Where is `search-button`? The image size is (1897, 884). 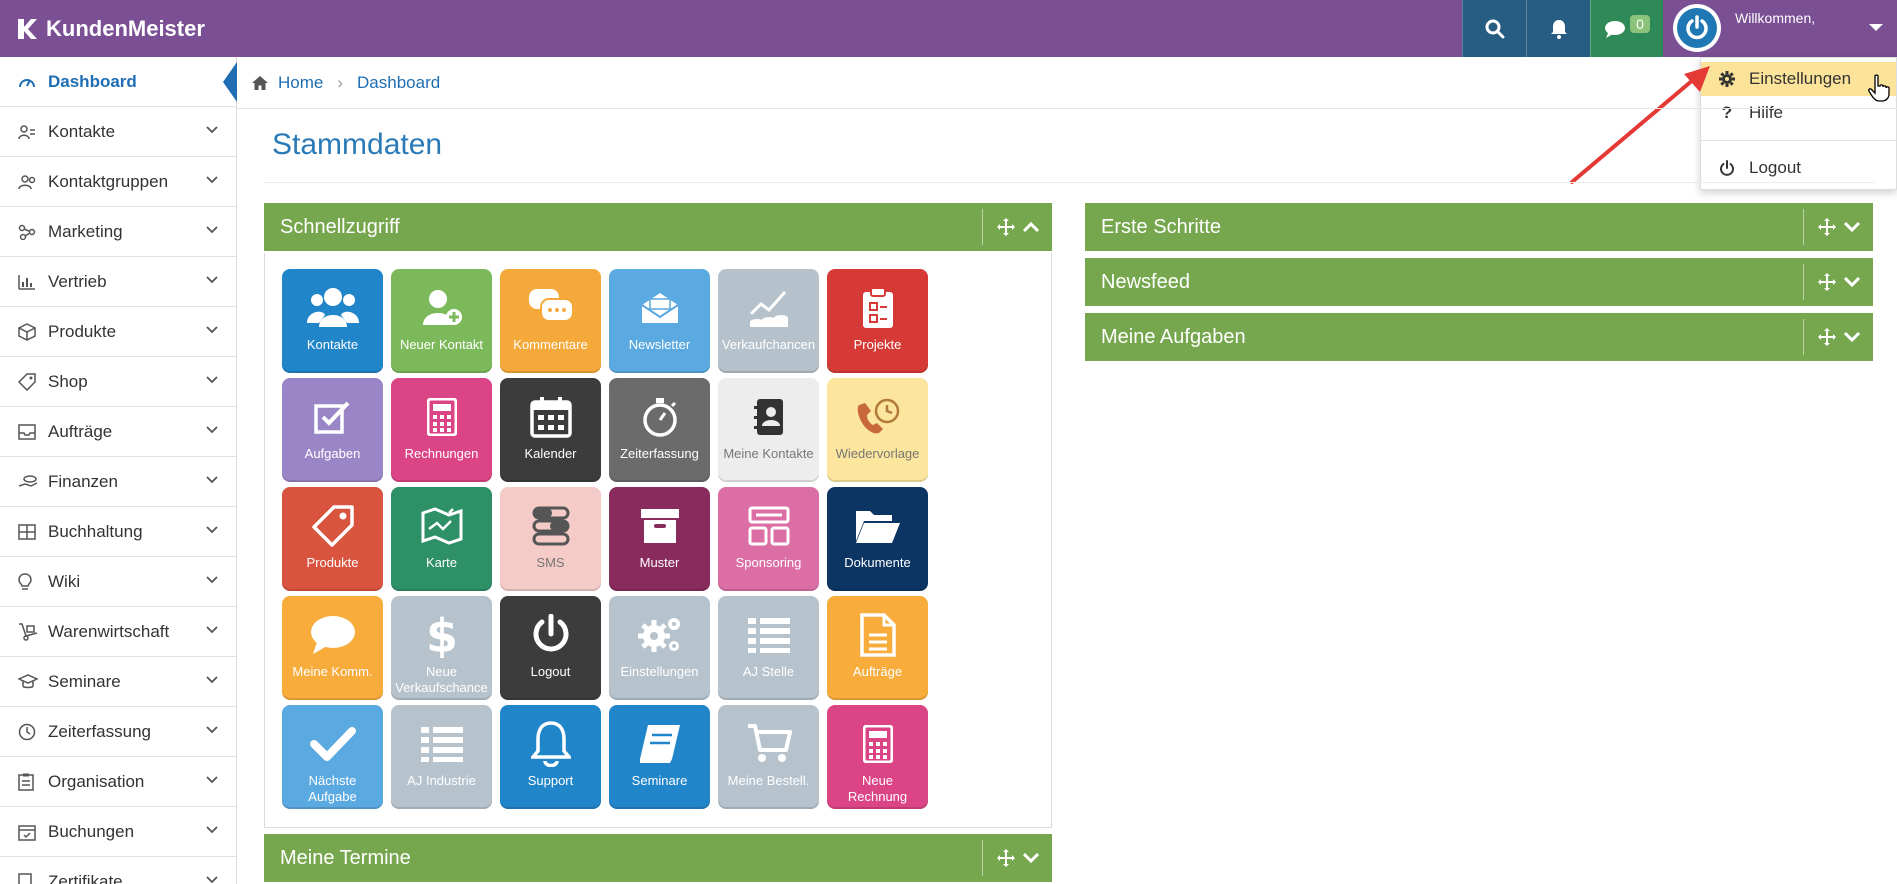 search-button is located at coordinates (1494, 28).